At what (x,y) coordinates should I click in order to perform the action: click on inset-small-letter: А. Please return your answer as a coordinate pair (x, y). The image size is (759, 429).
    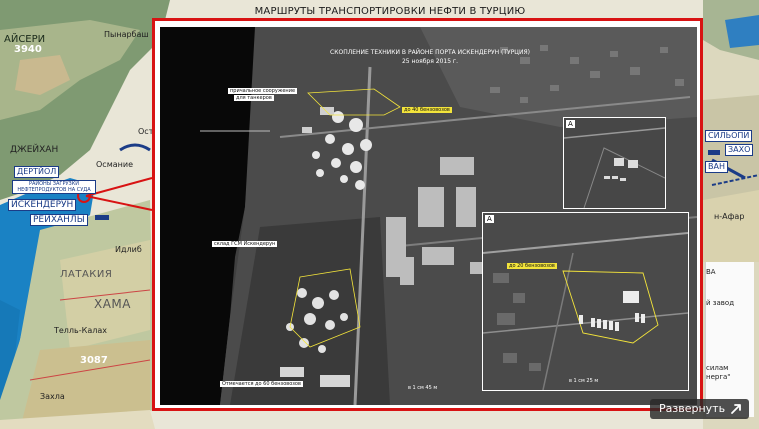
    Looking at the image, I should click on (570, 124).